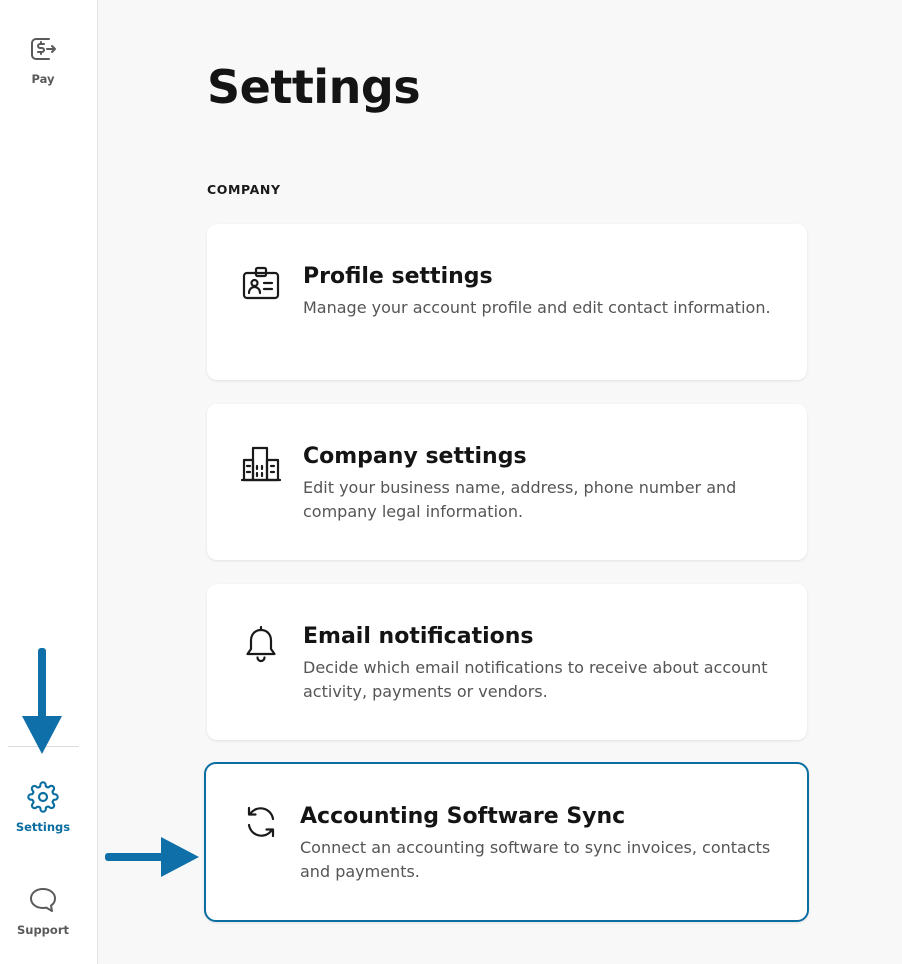 The height and width of the screenshot is (964, 902). What do you see at coordinates (43, 827) in the screenshot?
I see `sidebar-item-label: Settings` at bounding box center [43, 827].